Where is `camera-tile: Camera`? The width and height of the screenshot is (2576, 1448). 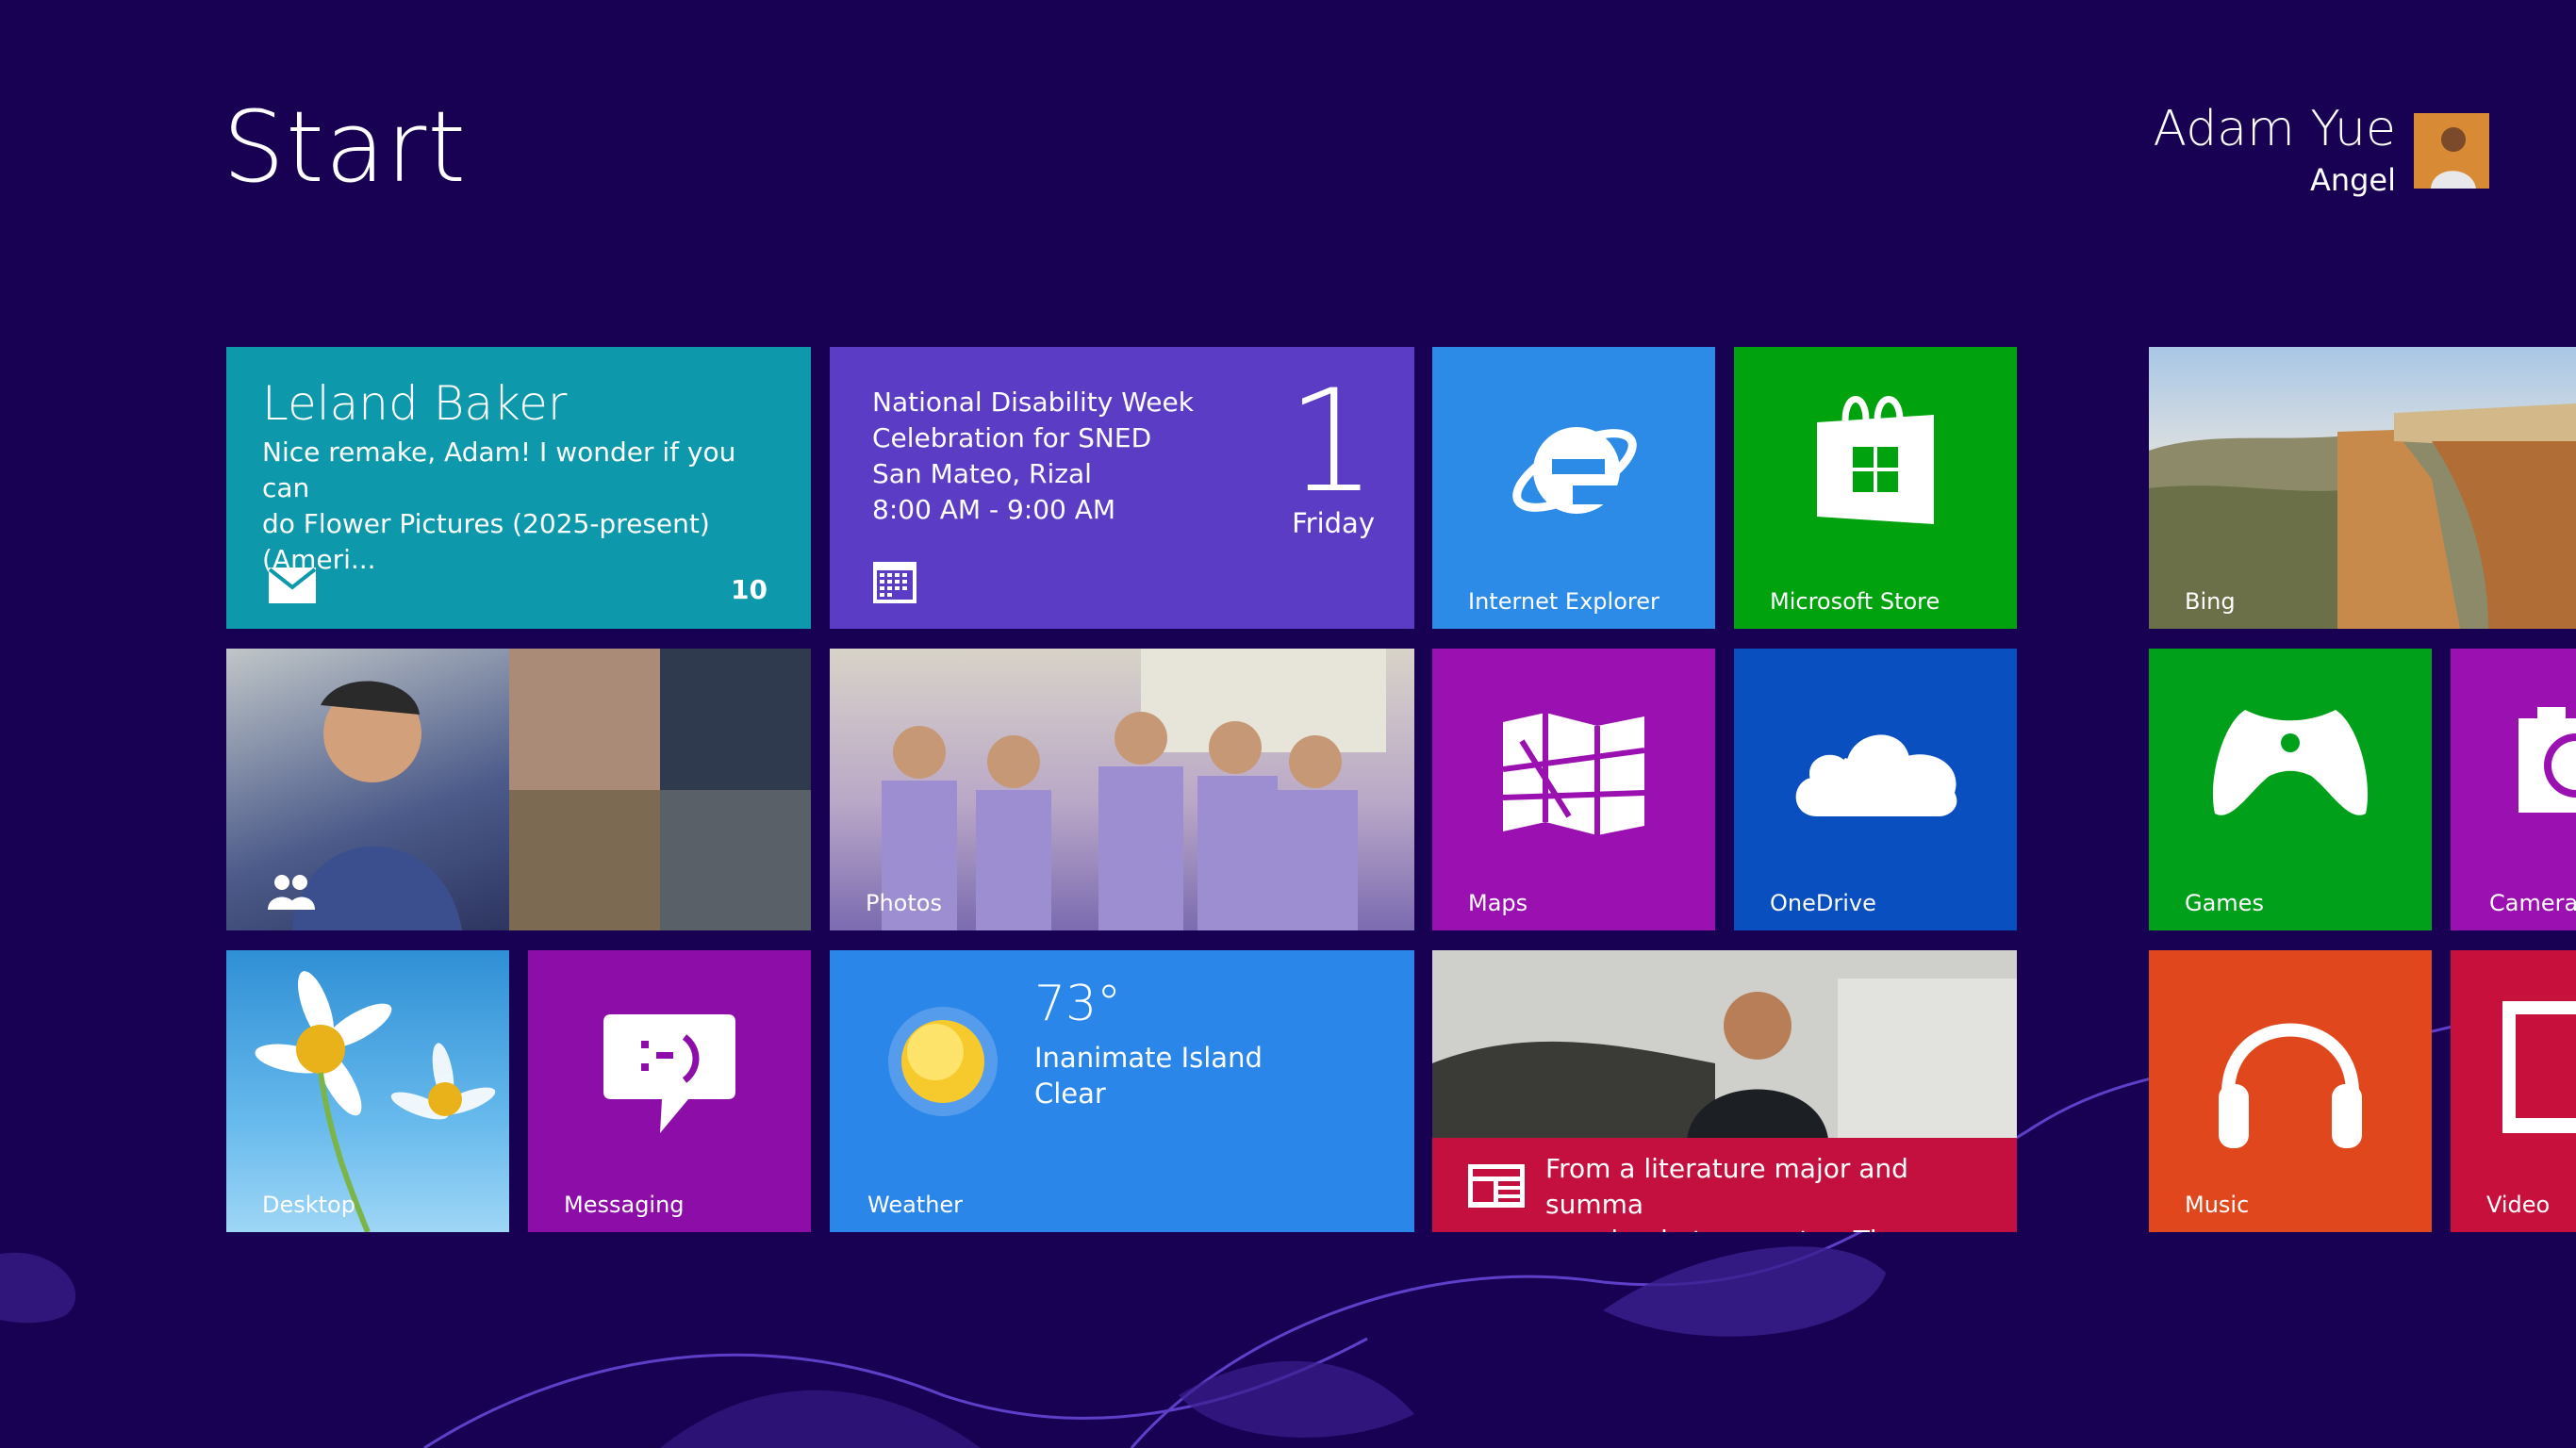
camera-tile: Camera is located at coordinates (2513, 789).